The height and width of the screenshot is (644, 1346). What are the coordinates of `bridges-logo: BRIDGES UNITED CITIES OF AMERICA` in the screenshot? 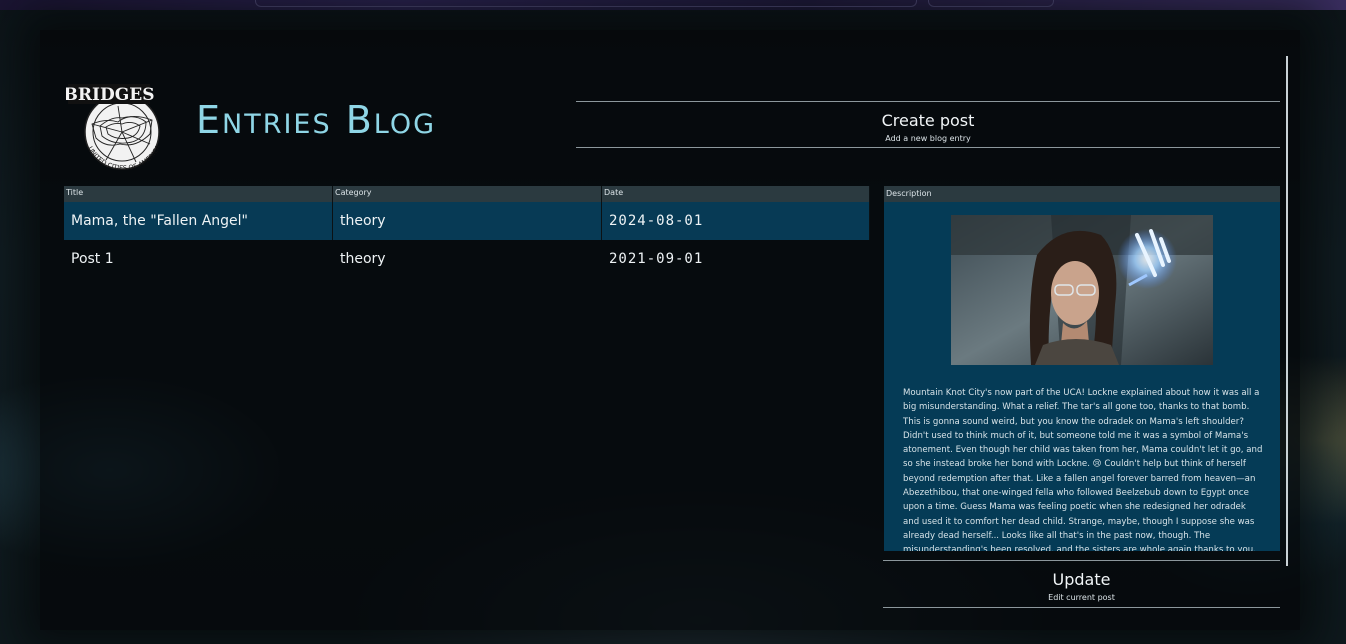 It's located at (122, 127).